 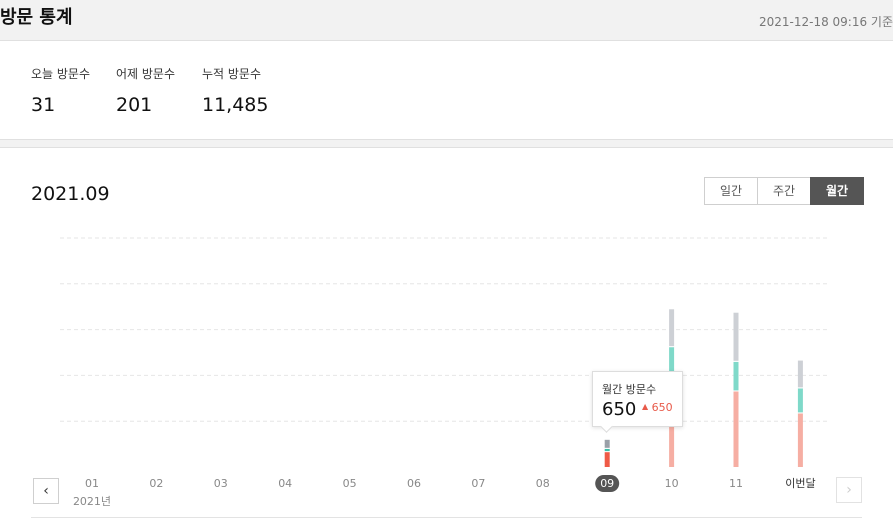 I want to click on x-tick-label: 03, so click(x=221, y=483).